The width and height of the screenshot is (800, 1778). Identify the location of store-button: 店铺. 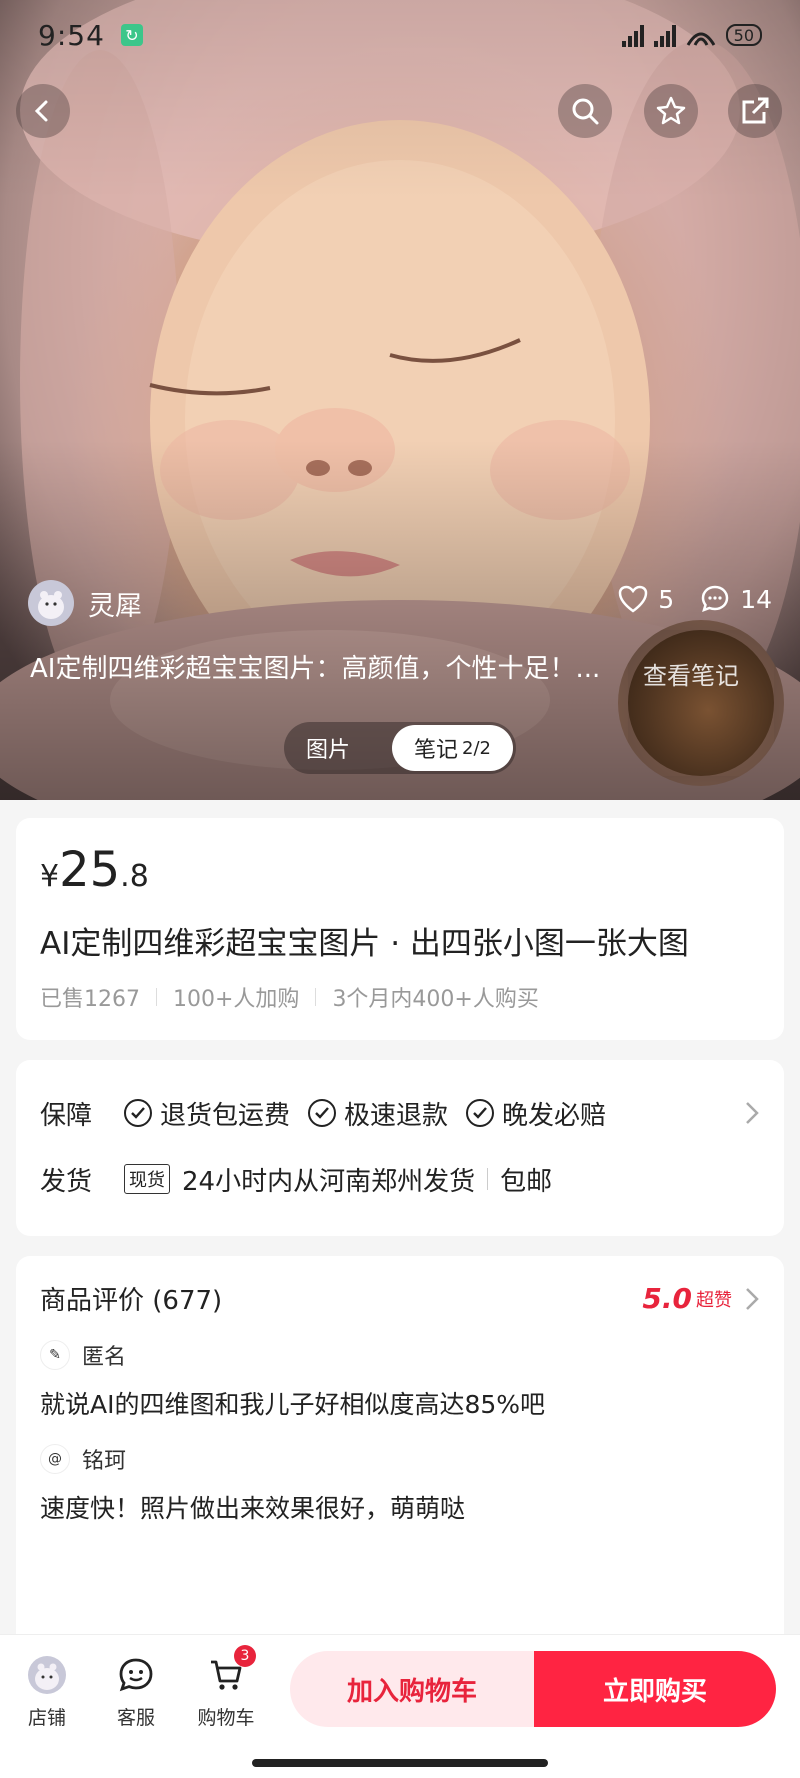
(47, 1692).